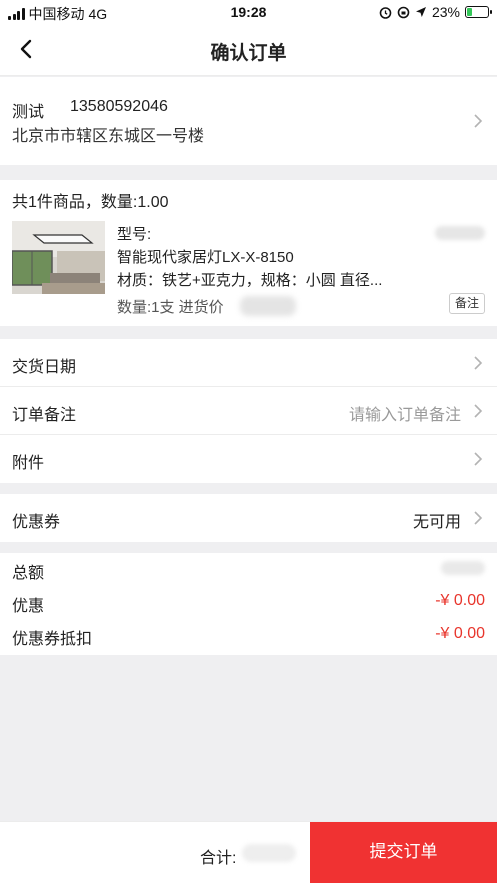  Describe the element at coordinates (467, 303) in the screenshot. I see `item-note-button: 备注` at that location.